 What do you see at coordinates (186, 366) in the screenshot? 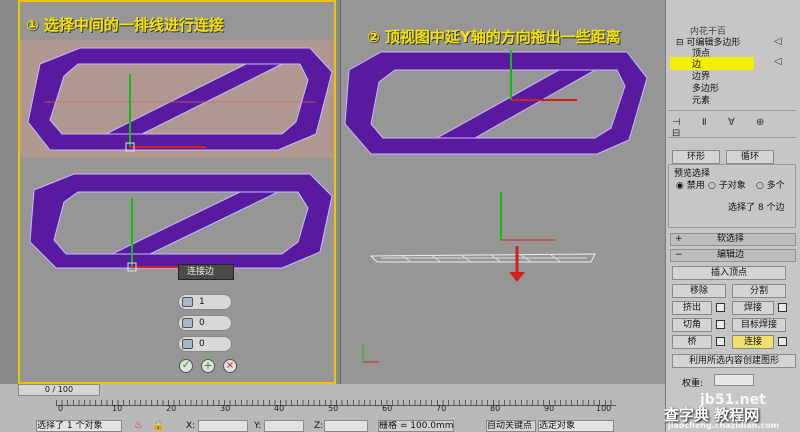
I see `checkmark-icon: ✓` at bounding box center [186, 366].